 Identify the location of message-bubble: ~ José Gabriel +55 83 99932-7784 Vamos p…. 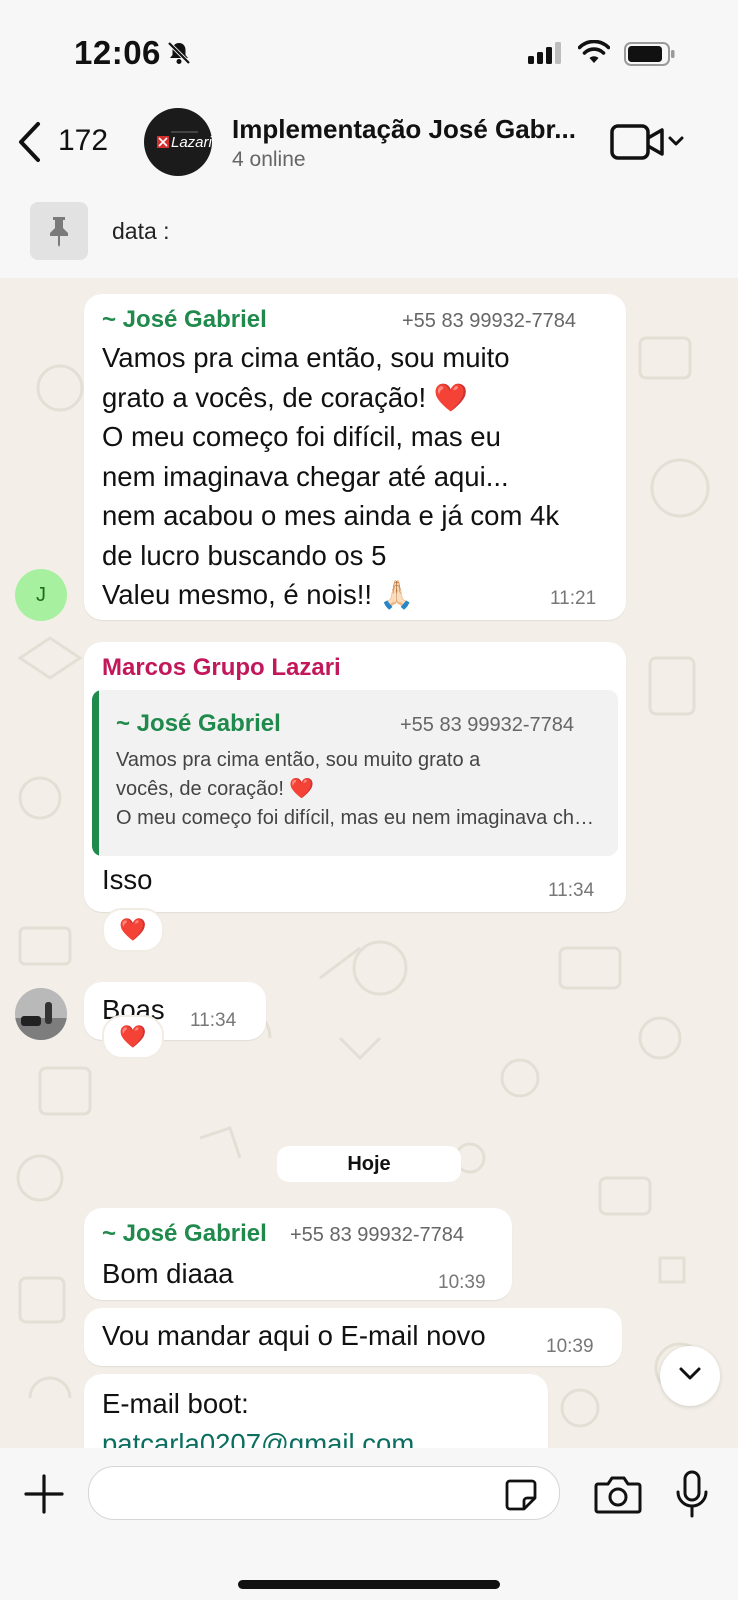
(355, 457).